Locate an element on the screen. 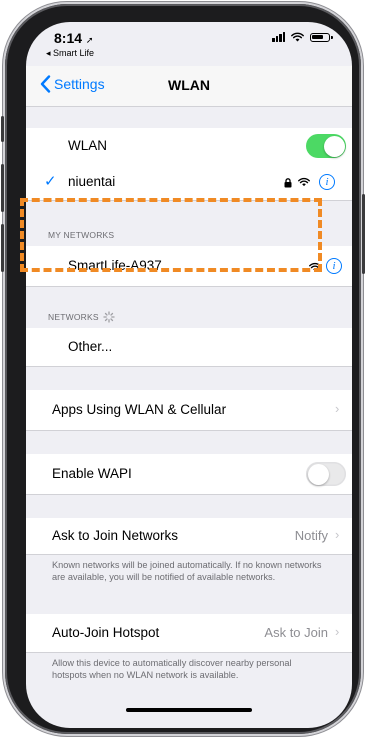 The image size is (368, 740). battery-icon is located at coordinates (321, 37).